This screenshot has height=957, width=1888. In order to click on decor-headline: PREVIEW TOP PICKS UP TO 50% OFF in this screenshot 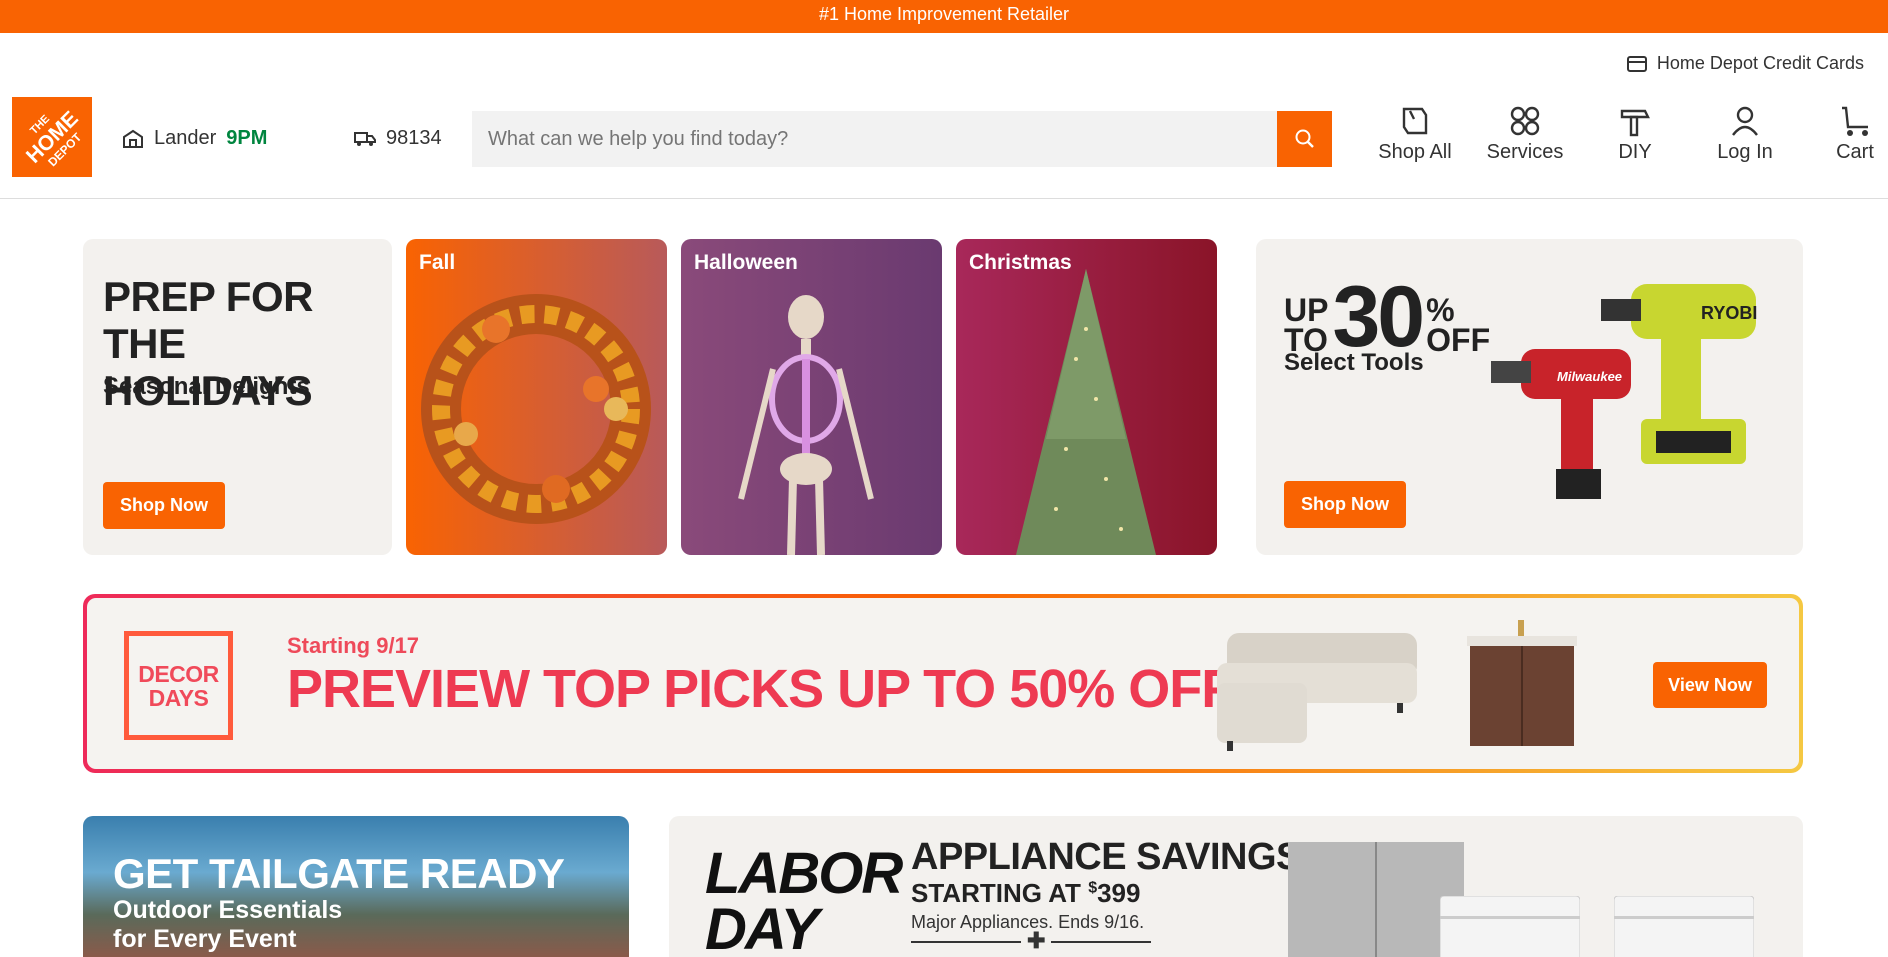, I will do `click(760, 689)`.